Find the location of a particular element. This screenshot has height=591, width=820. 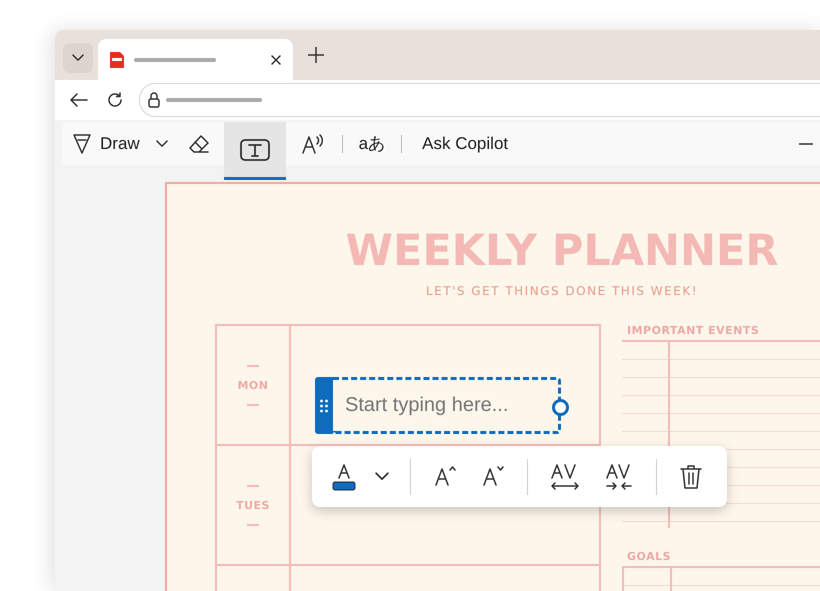

text-tool-tab is located at coordinates (255, 151).